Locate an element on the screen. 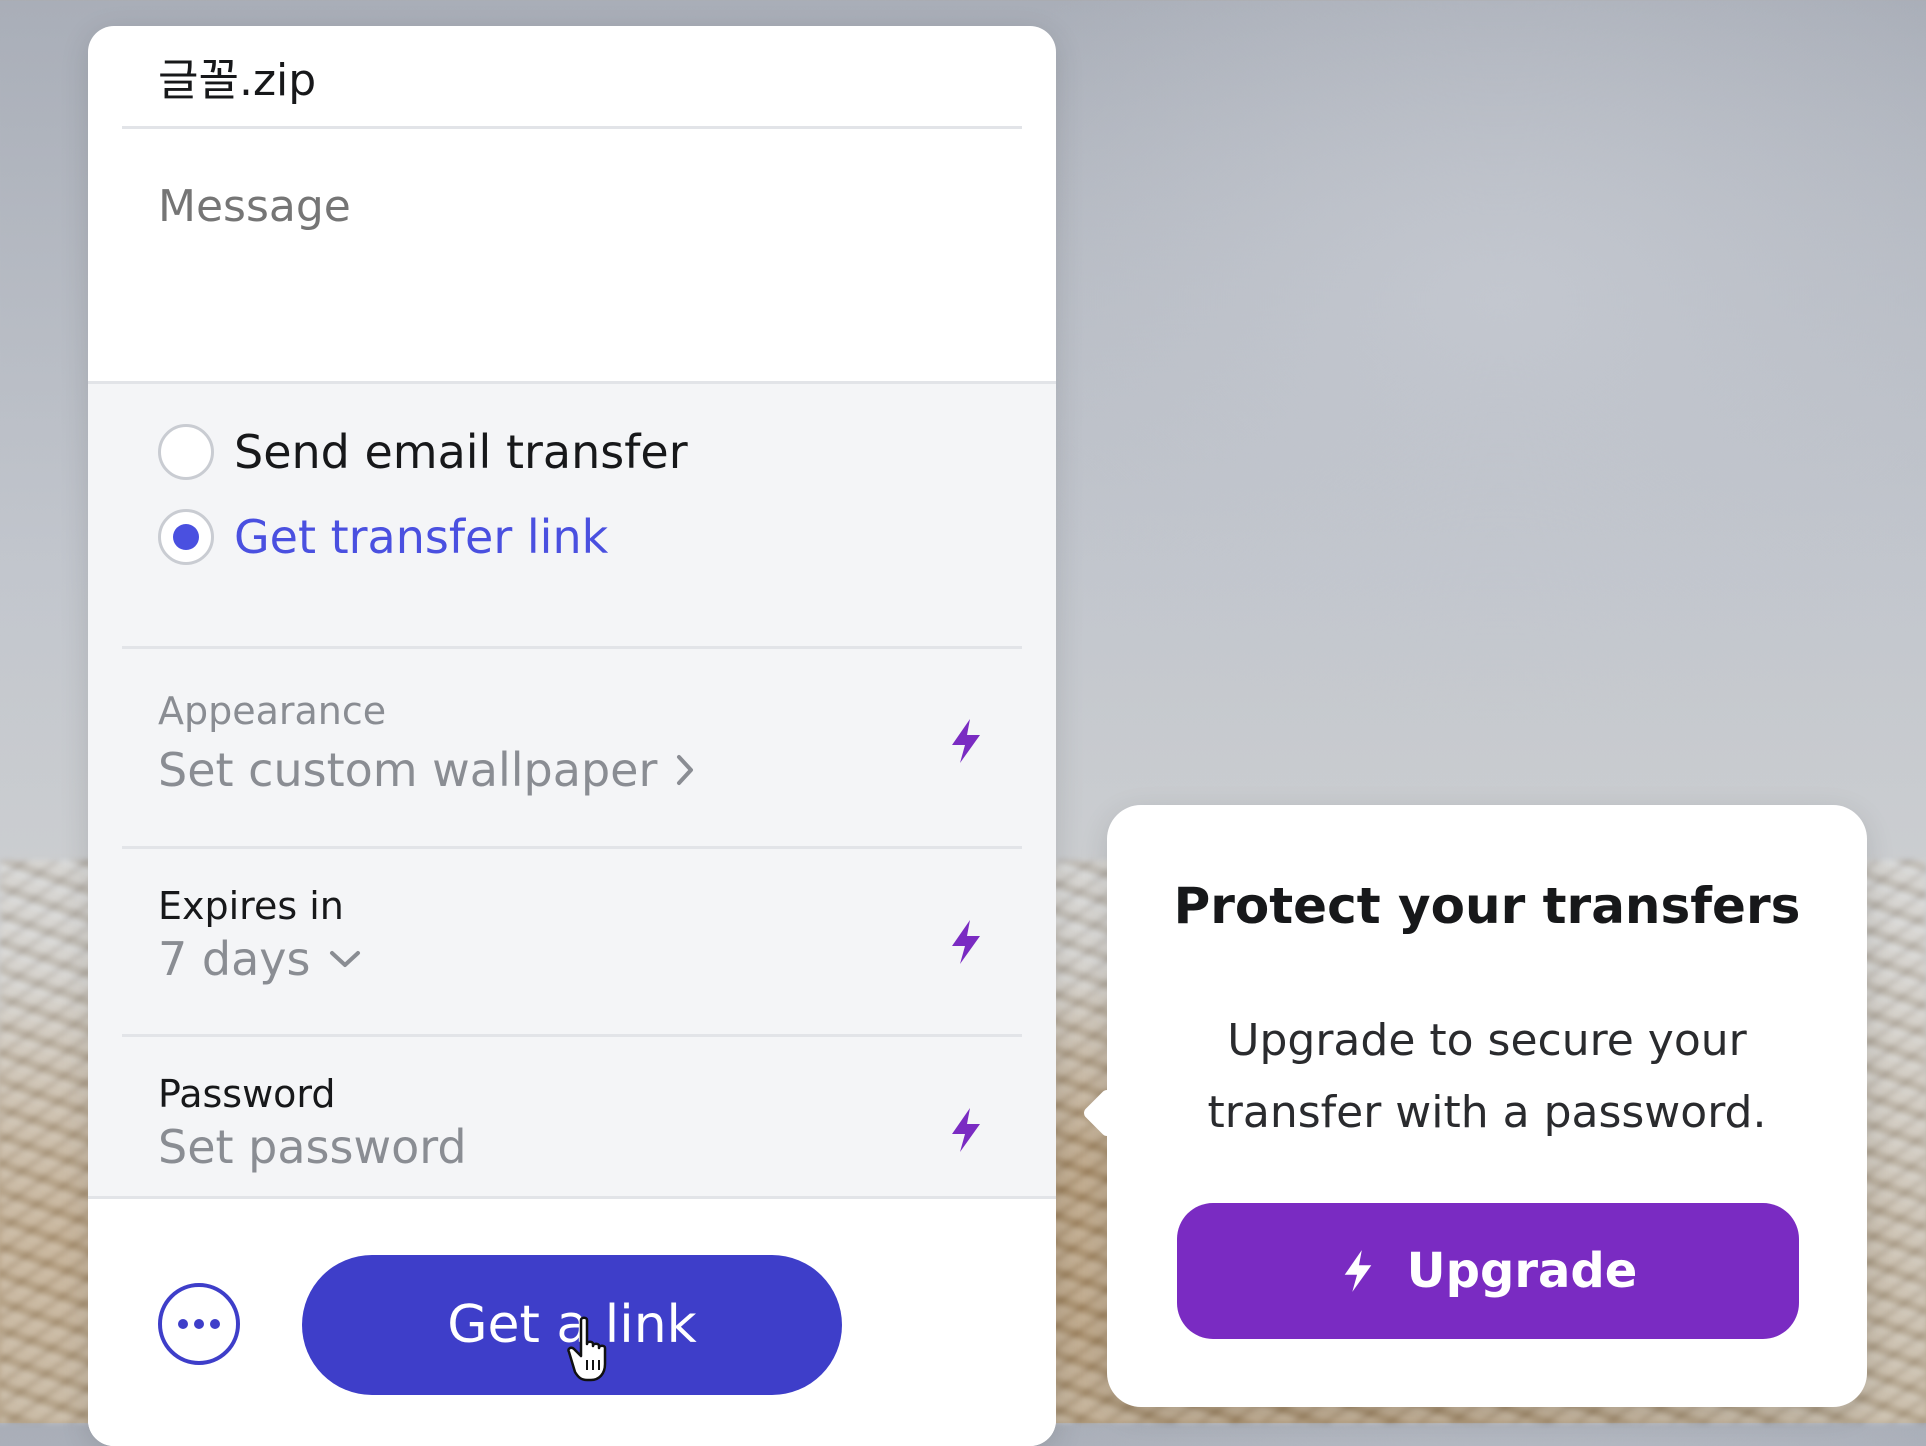  setting-value-text: 7 days is located at coordinates (234, 959).